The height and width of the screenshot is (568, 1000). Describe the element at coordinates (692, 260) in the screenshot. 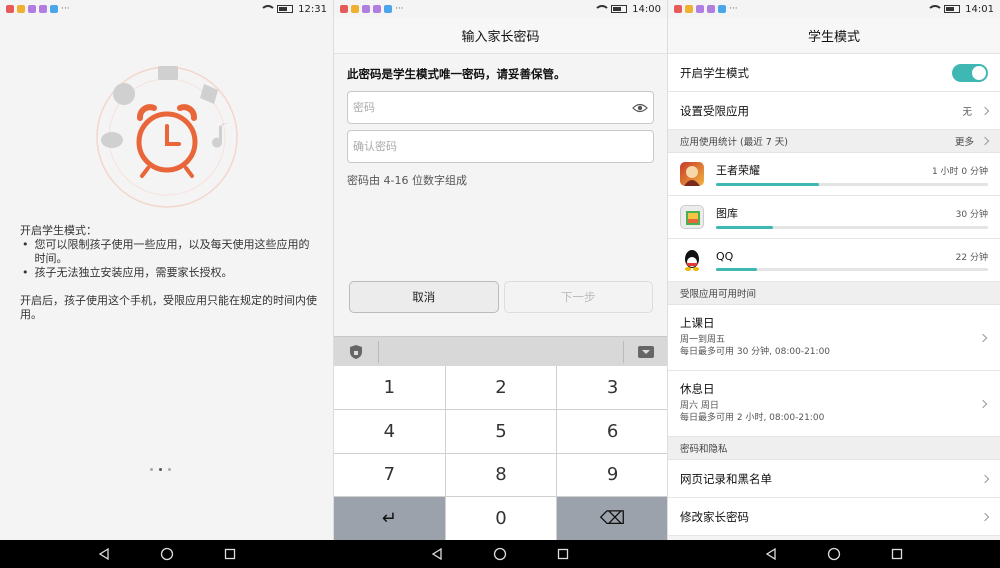

I see `qq-app-icon` at that location.